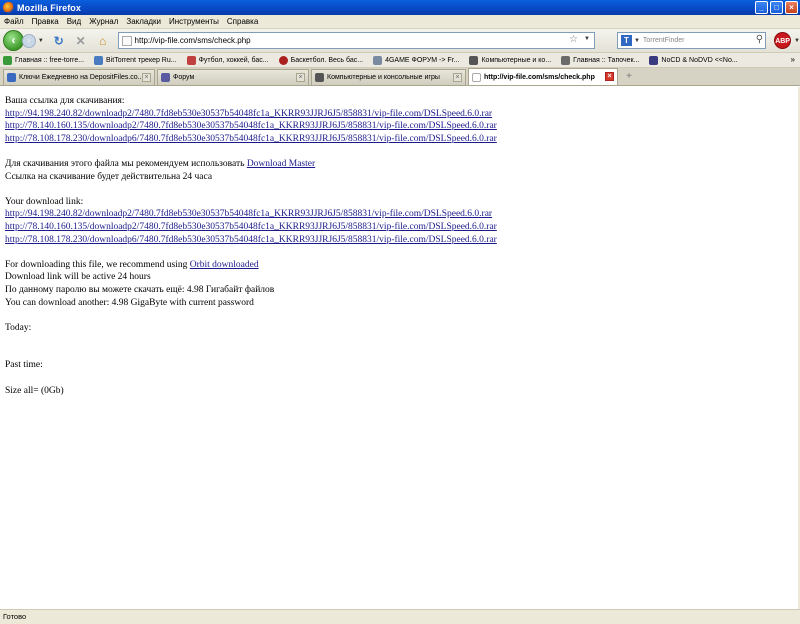 The height and width of the screenshot is (624, 800). Describe the element at coordinates (193, 40) in the screenshot. I see `url-text: http://vip-file.com/sms/check.php` at that location.